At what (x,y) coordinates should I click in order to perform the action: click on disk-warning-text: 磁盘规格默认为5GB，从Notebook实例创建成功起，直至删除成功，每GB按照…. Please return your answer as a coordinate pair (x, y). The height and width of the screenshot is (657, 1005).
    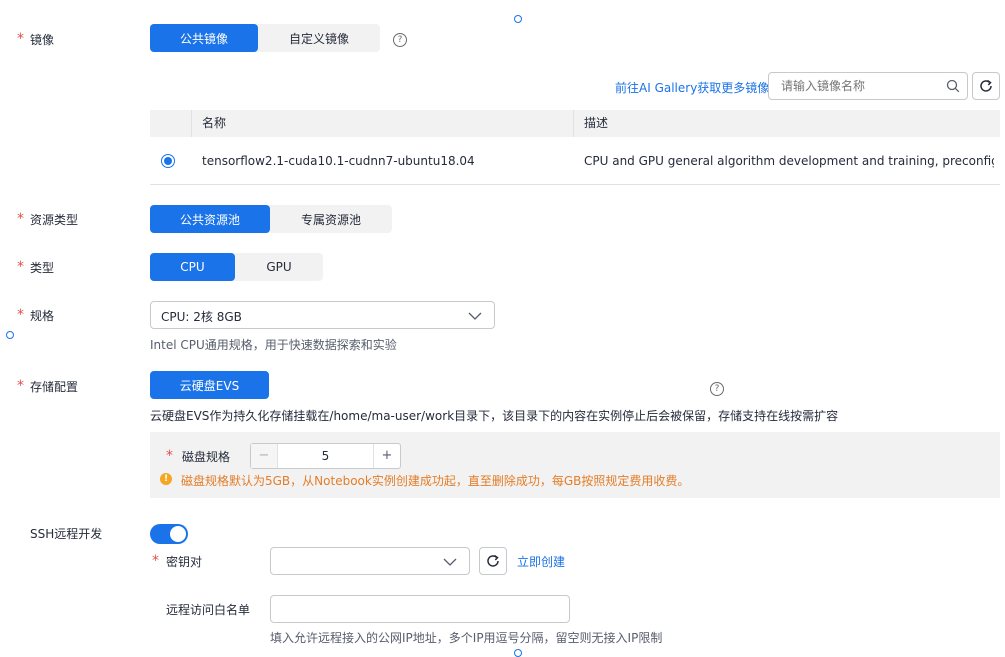
    Looking at the image, I should click on (435, 481).